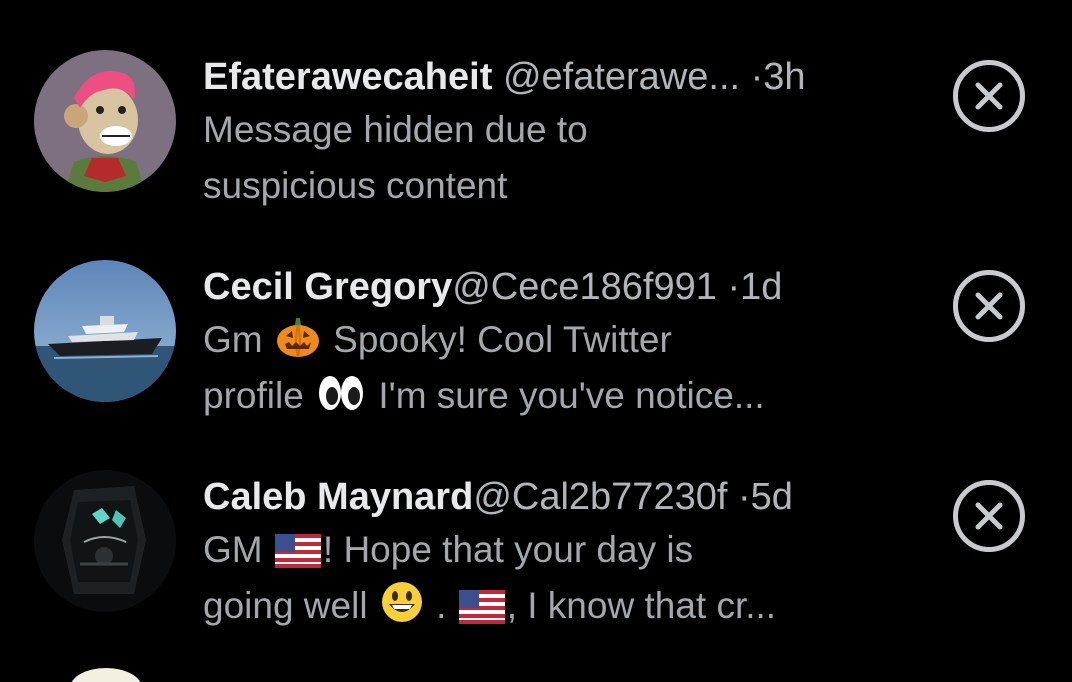 The image size is (1072, 682). Describe the element at coordinates (285, 605) in the screenshot. I see `message-text: going well` at that location.